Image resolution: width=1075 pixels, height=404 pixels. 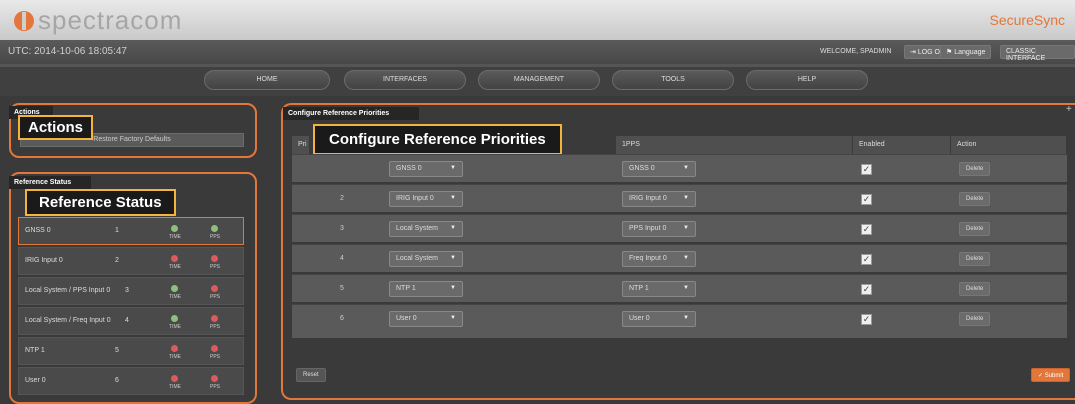 What do you see at coordinates (110, 20) in the screenshot?
I see `logo-text: spectracom` at bounding box center [110, 20].